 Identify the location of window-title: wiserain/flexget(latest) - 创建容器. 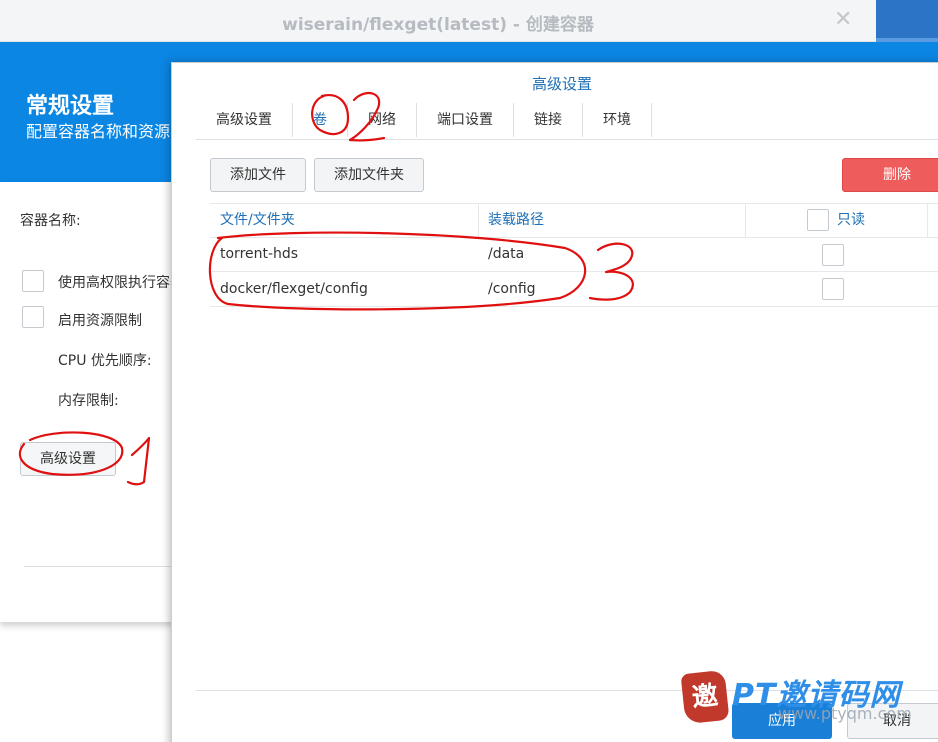
(438, 25).